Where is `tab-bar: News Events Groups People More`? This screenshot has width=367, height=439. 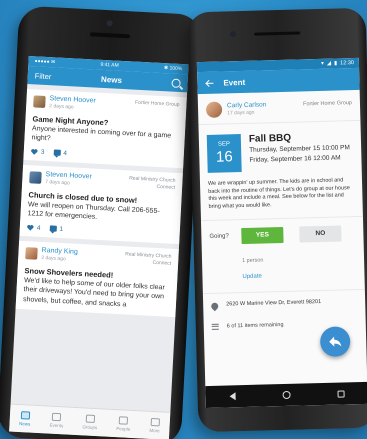 tab-bar: News Events Groups People More is located at coordinates (90, 421).